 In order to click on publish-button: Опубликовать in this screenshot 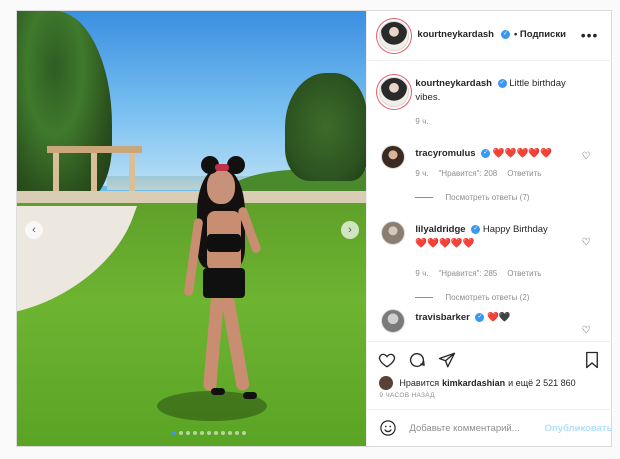, I will do `click(579, 428)`.